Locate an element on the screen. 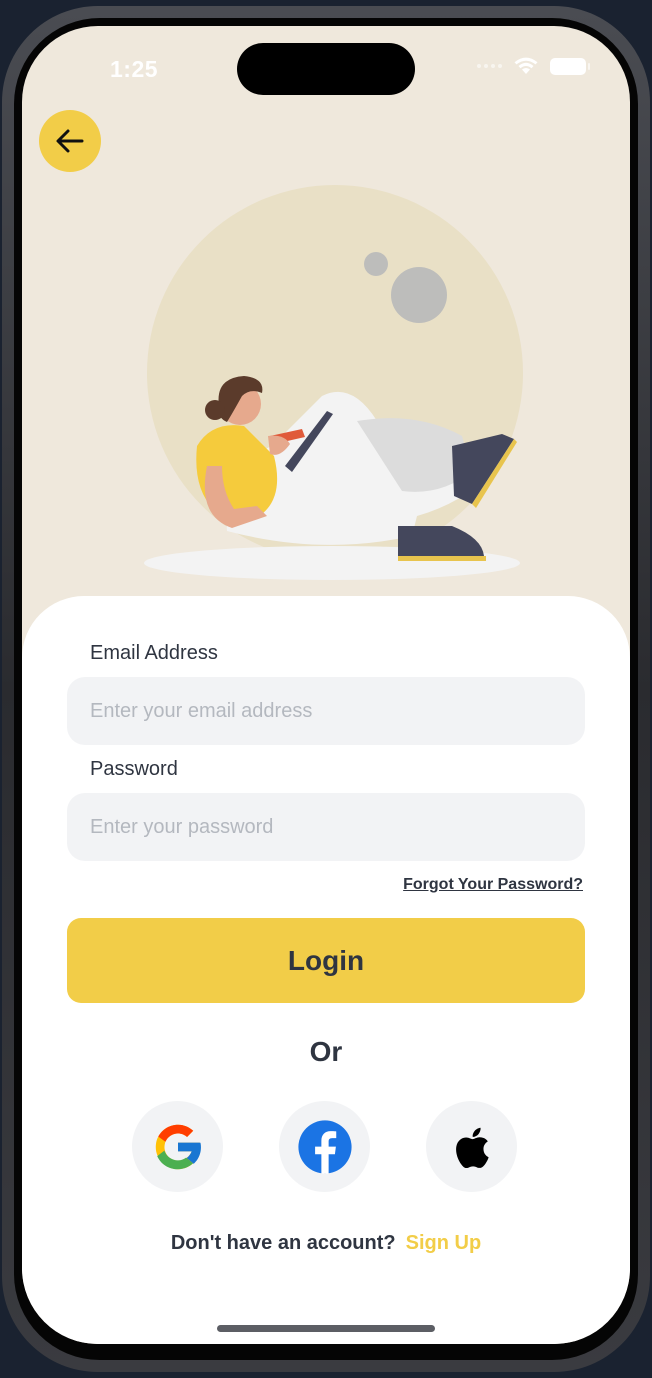  status-time: 1:25 is located at coordinates (134, 69).